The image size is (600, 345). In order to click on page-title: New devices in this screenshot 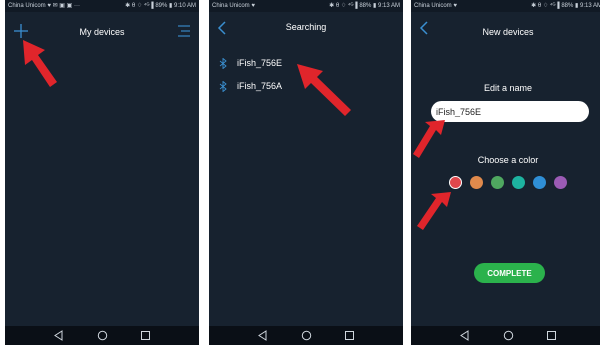, I will do `click(508, 32)`.